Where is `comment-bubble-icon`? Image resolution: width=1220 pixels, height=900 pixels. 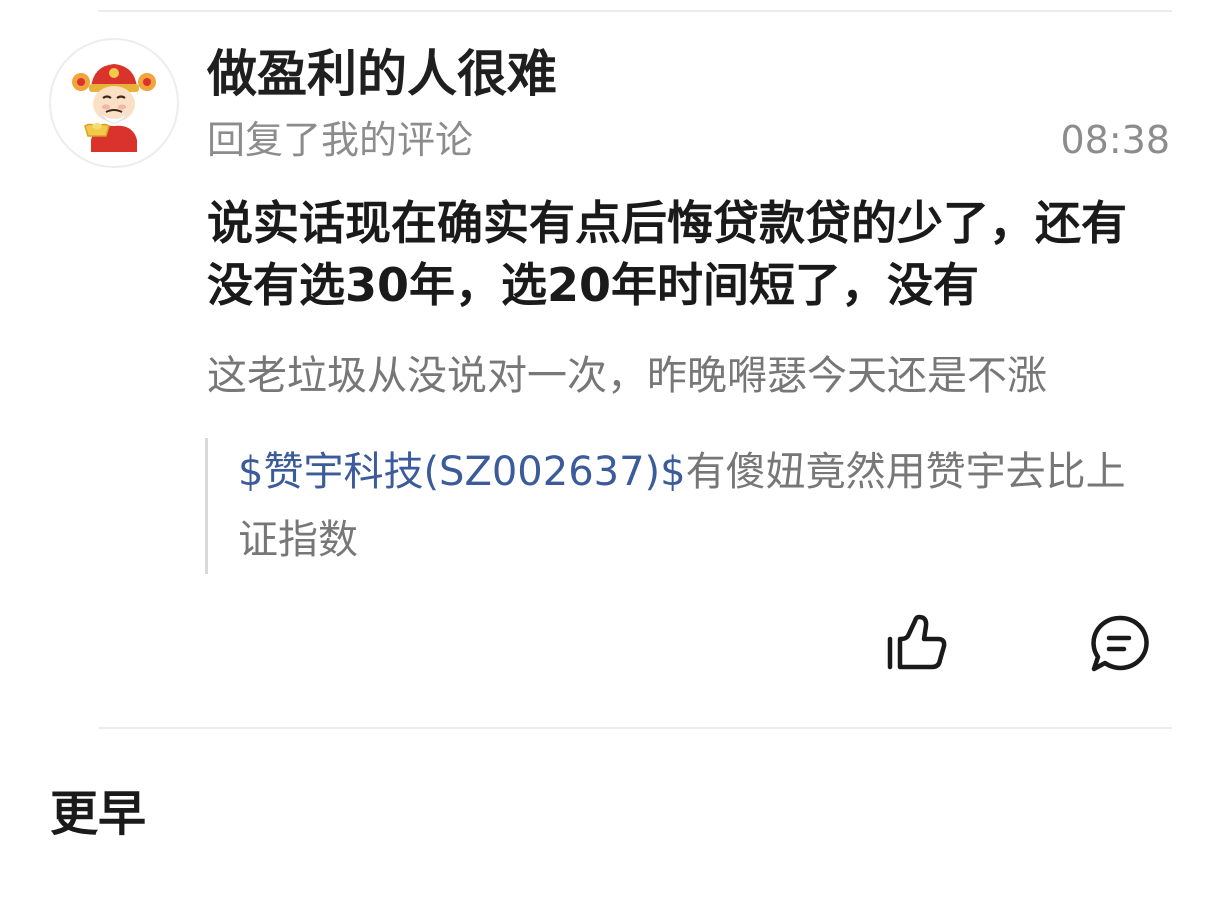 comment-bubble-icon is located at coordinates (1120, 643).